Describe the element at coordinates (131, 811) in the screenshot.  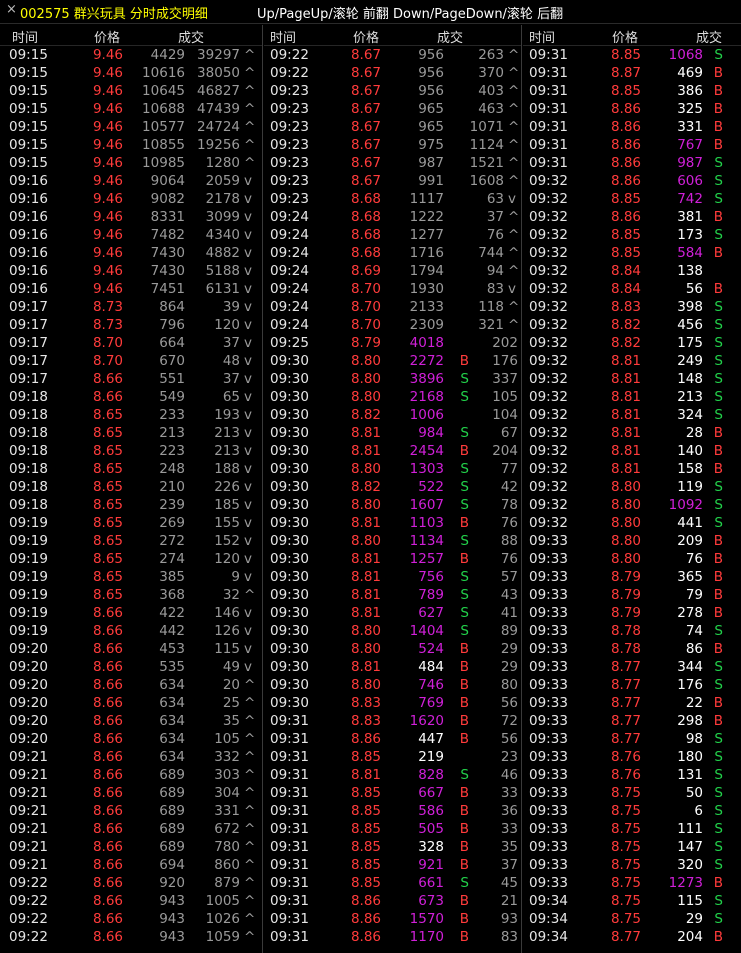
I see `table-row: 09:21 8.66 689 331 ^` at that location.